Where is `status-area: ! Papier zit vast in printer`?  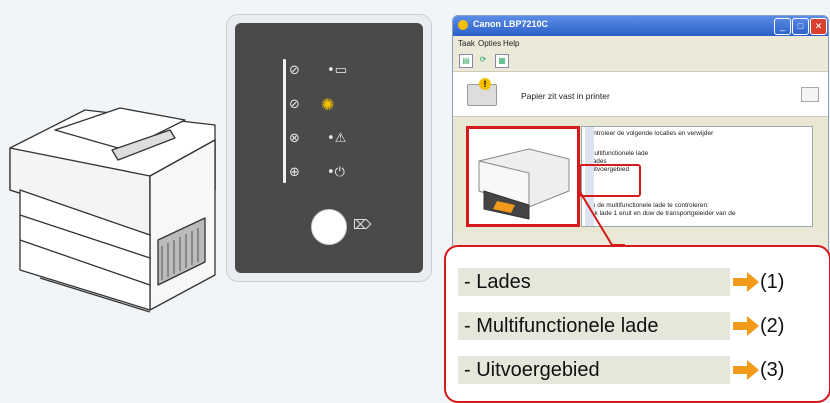
status-area: ! Papier zit vast in printer is located at coordinates (640, 94).